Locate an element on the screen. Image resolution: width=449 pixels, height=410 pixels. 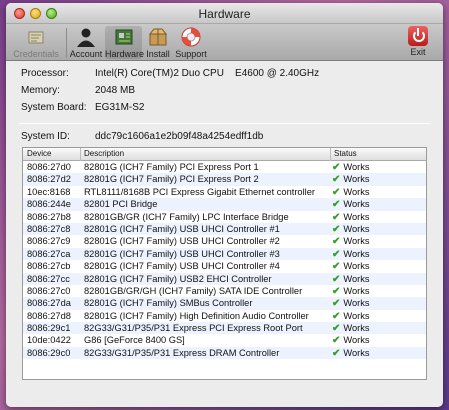
toolbar-separator is located at coordinates (66, 43).